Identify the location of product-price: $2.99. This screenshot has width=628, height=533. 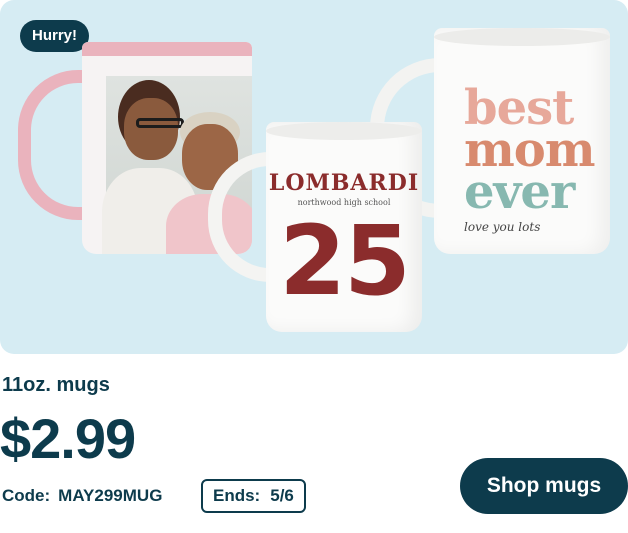
(68, 438).